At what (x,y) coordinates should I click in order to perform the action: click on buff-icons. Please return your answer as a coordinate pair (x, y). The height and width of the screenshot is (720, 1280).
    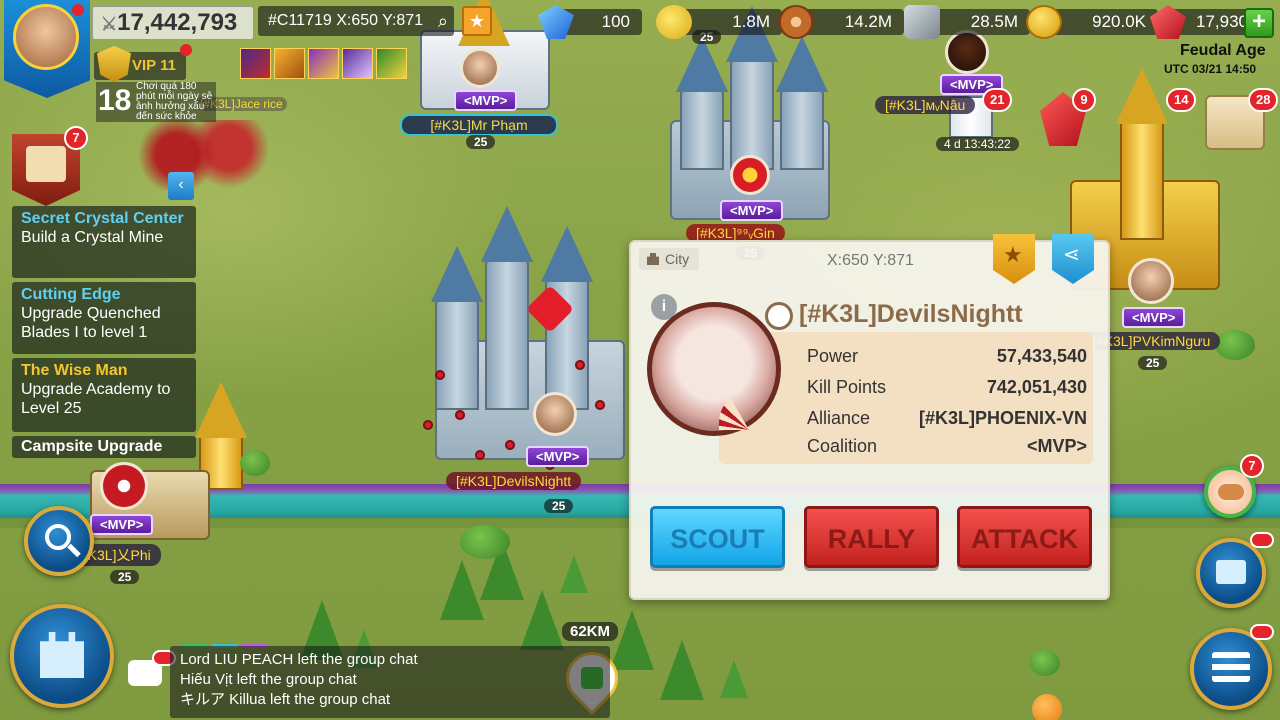
    Looking at the image, I should click on (325, 64).